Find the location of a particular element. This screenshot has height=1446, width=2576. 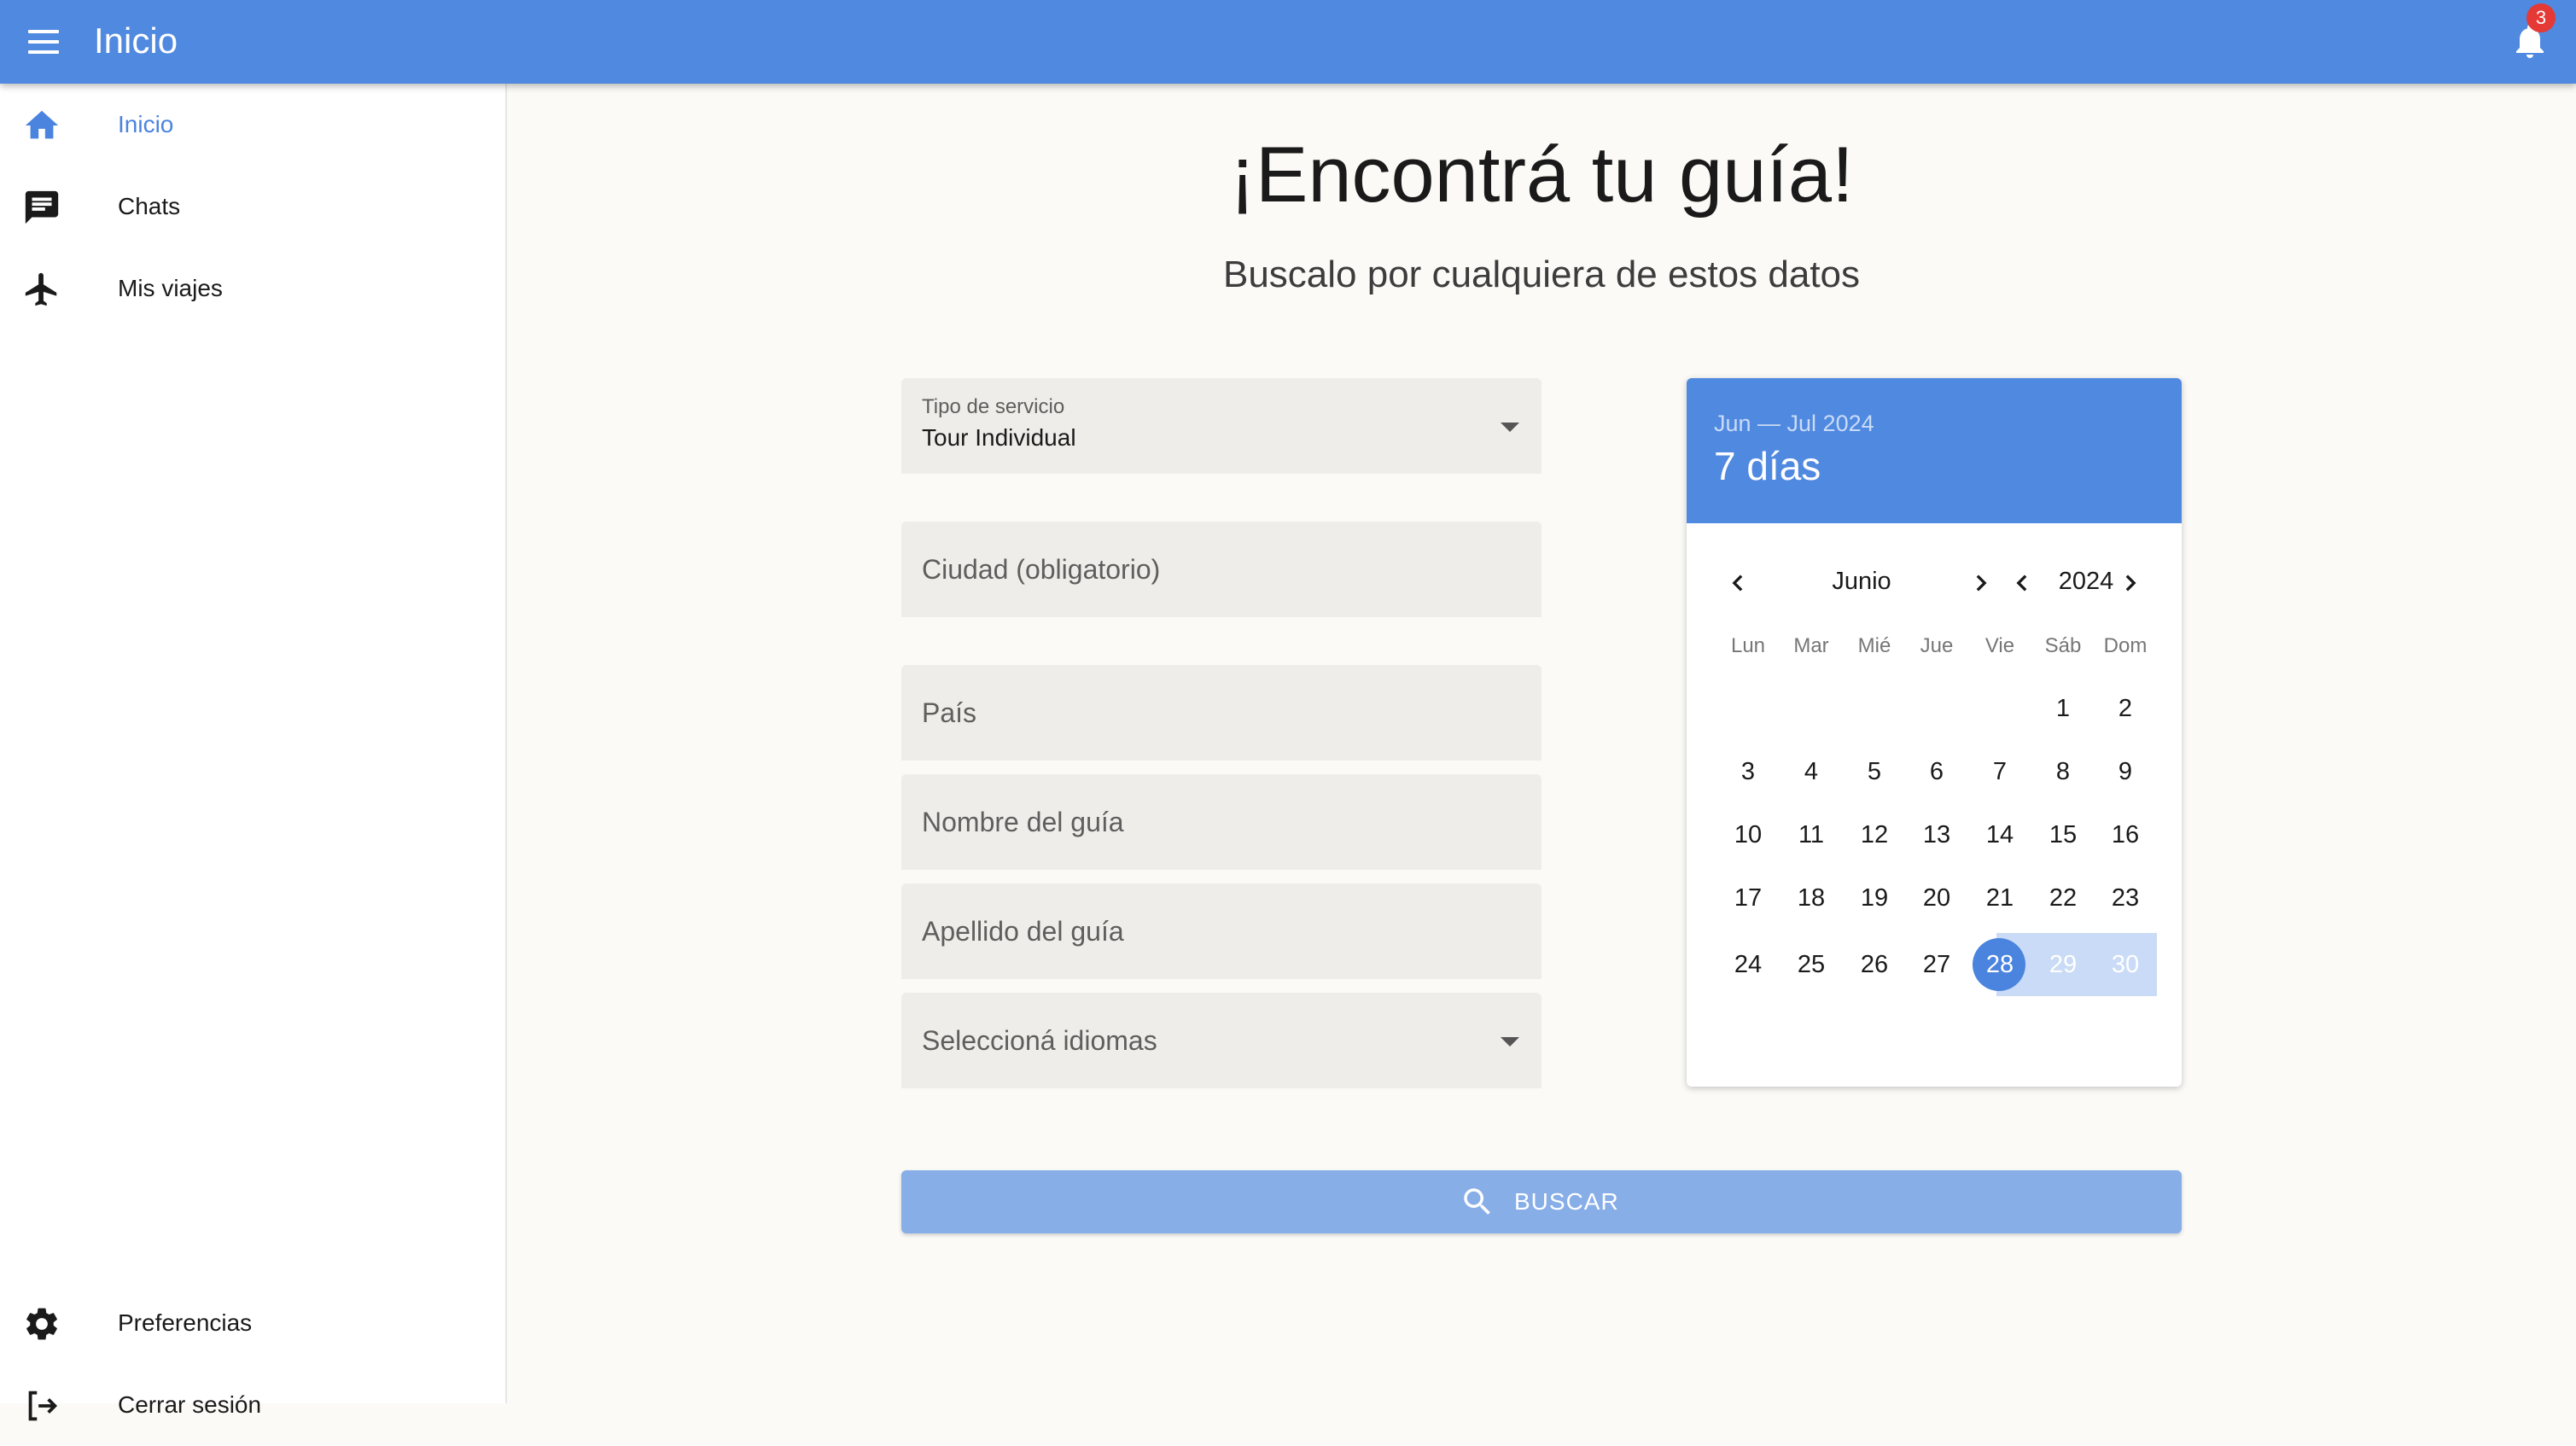

chat-icon is located at coordinates (41, 207).